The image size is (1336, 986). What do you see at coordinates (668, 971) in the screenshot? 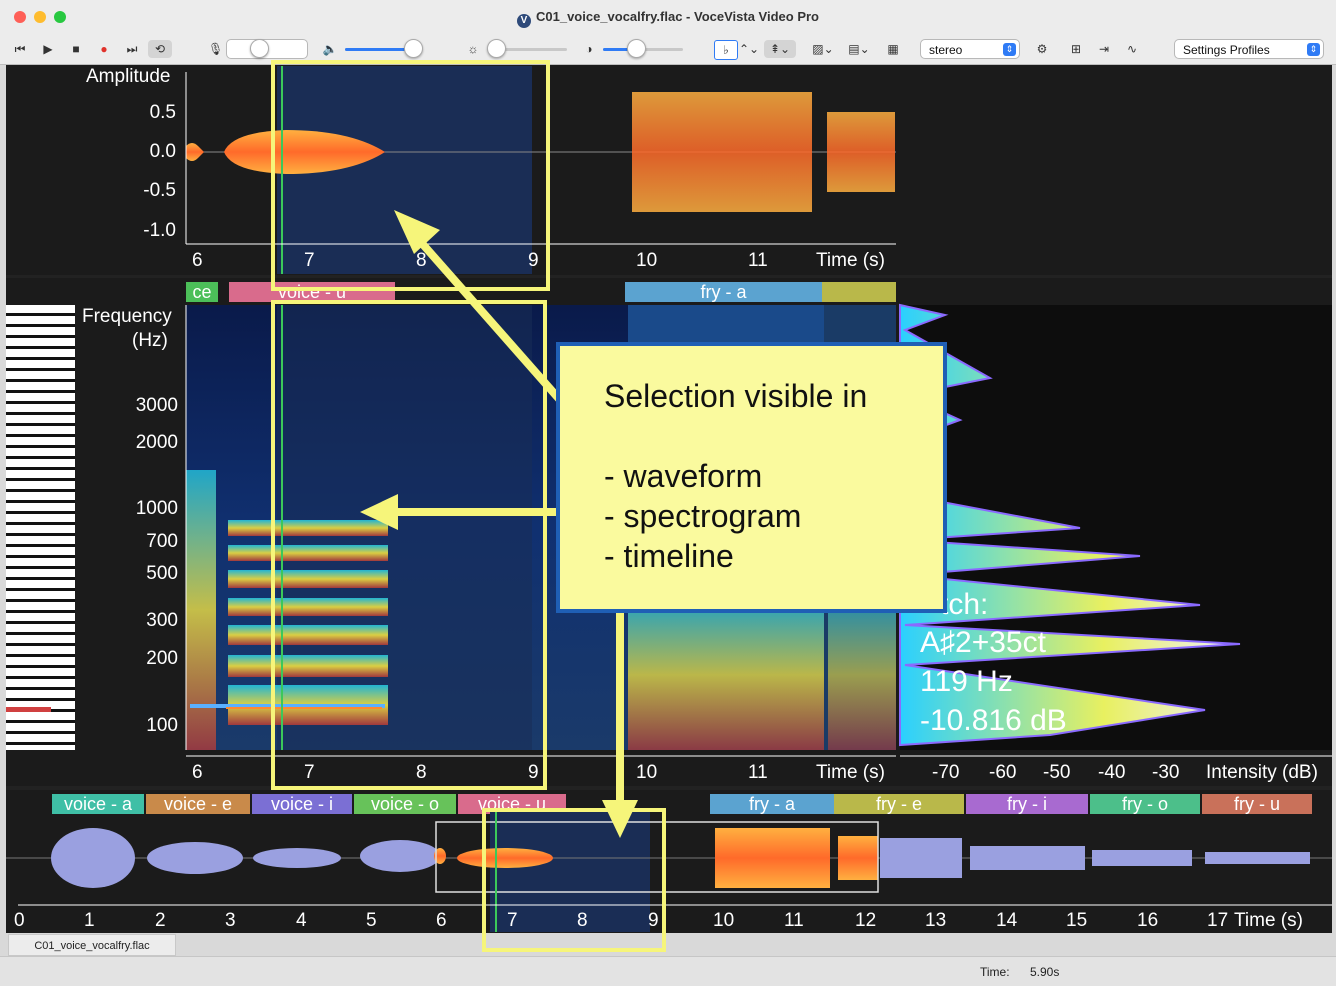
I see `status-bar: Time: 5.90s` at bounding box center [668, 971].